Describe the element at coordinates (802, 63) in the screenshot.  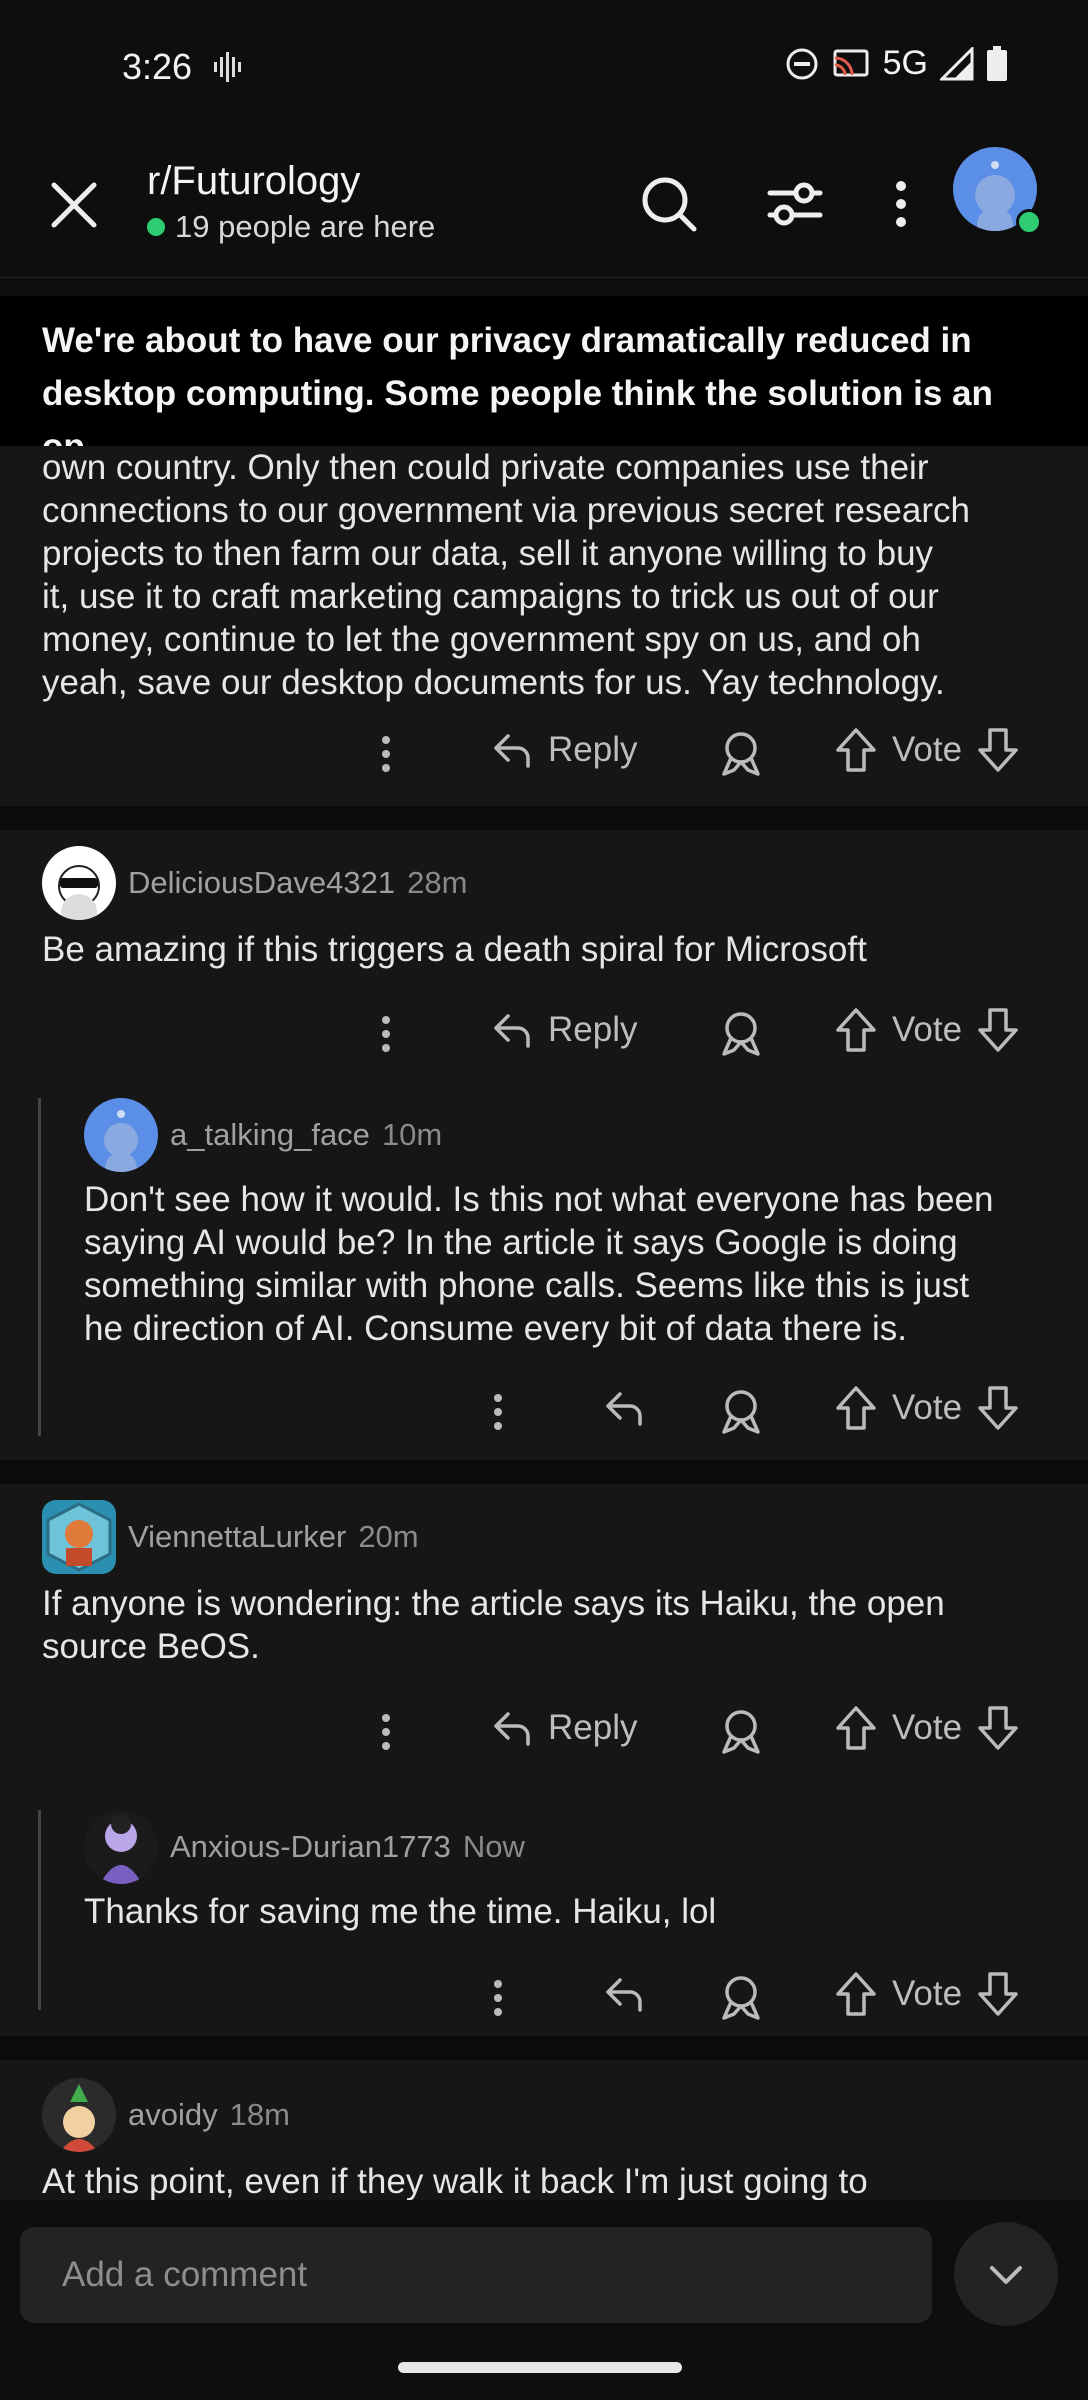
I see `dnd-icon` at that location.